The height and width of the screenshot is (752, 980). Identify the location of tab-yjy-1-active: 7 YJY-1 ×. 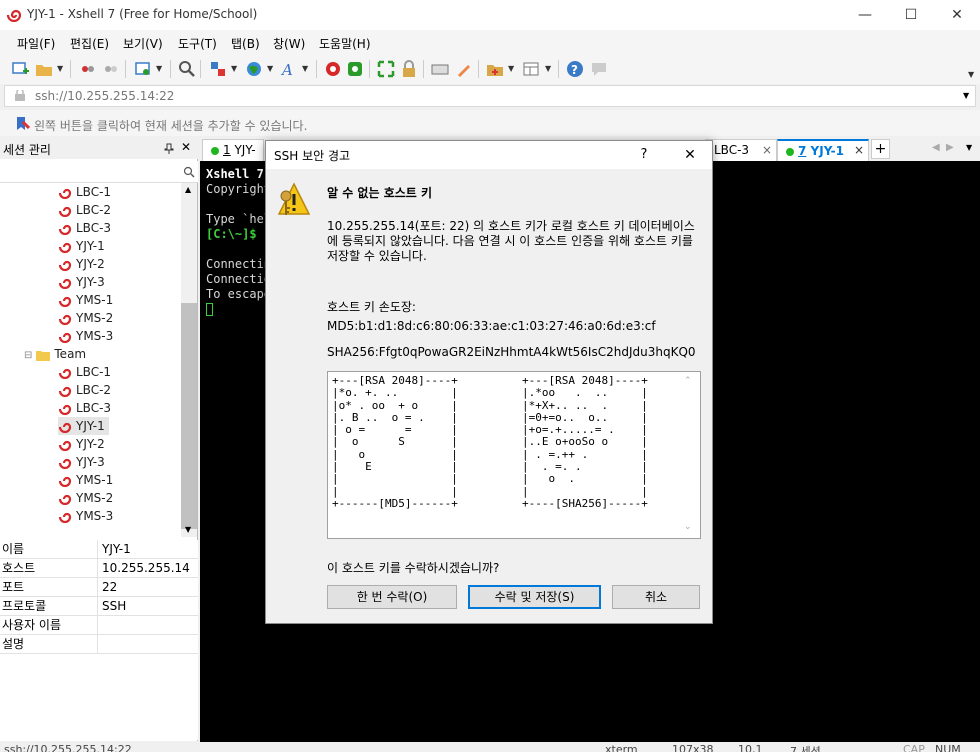
(823, 150).